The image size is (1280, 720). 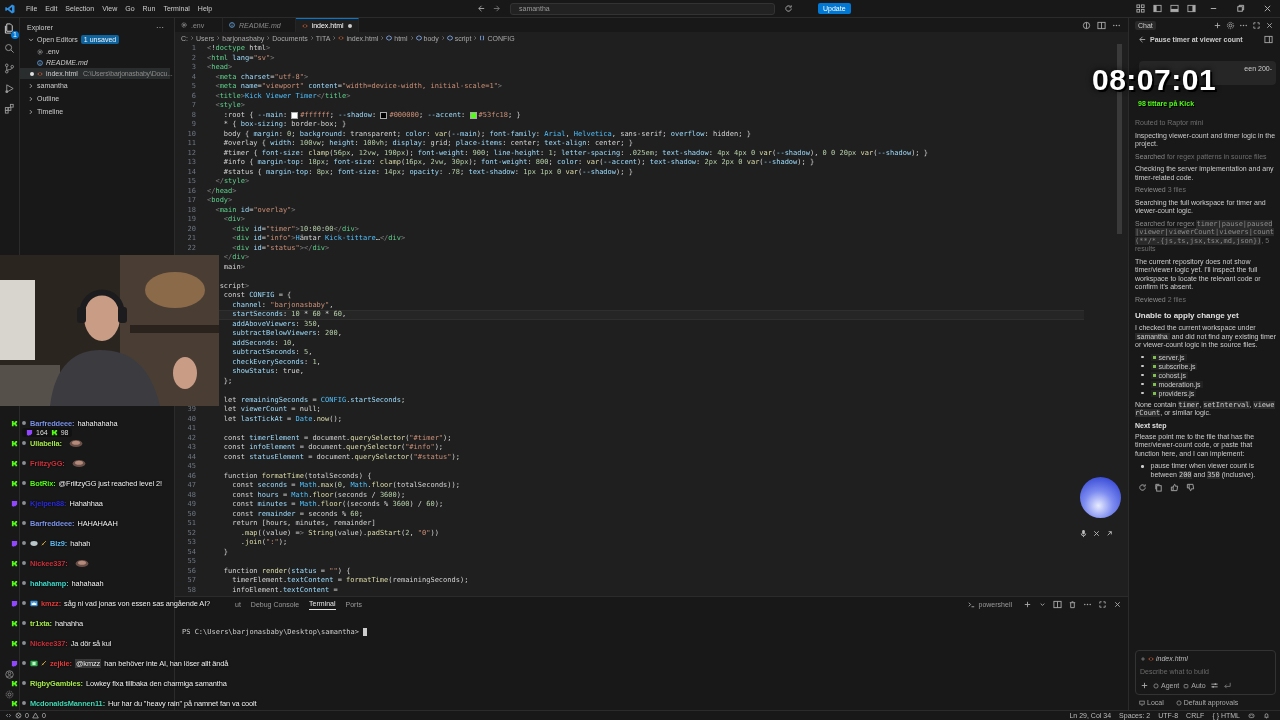 I want to click on sliders-icon, so click(x=1214, y=685).